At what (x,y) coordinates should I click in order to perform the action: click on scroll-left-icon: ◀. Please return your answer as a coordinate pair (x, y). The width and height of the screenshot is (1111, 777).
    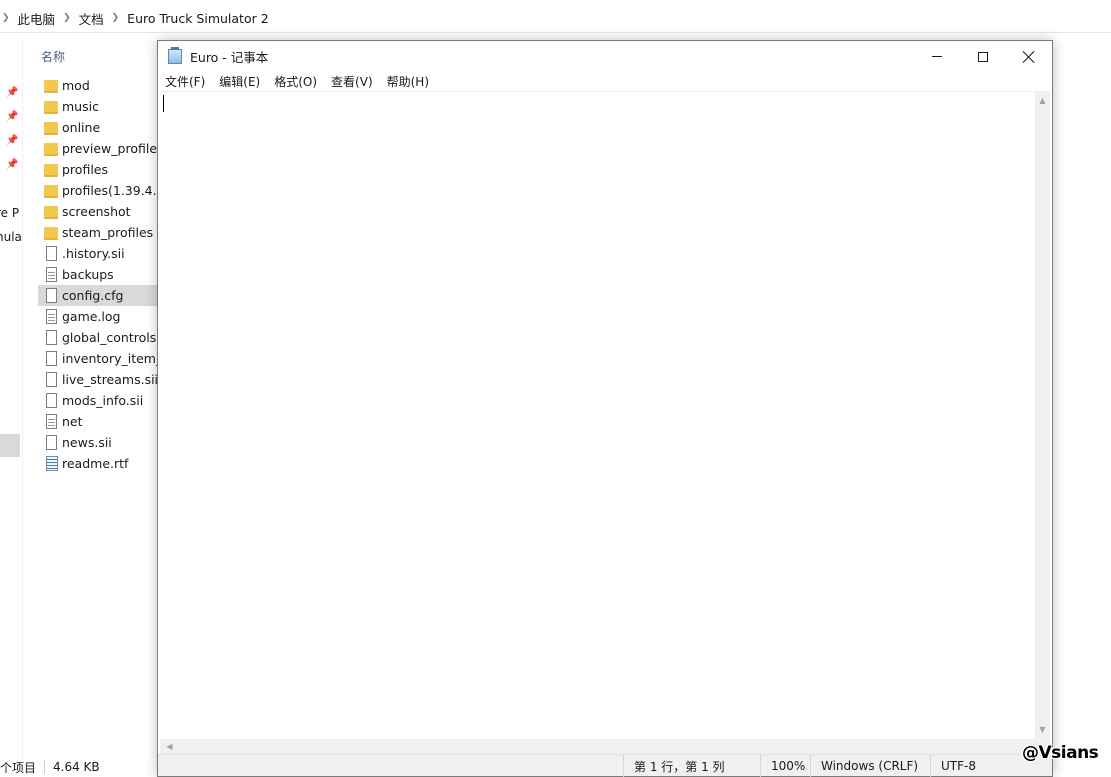
    Looking at the image, I should click on (169, 746).